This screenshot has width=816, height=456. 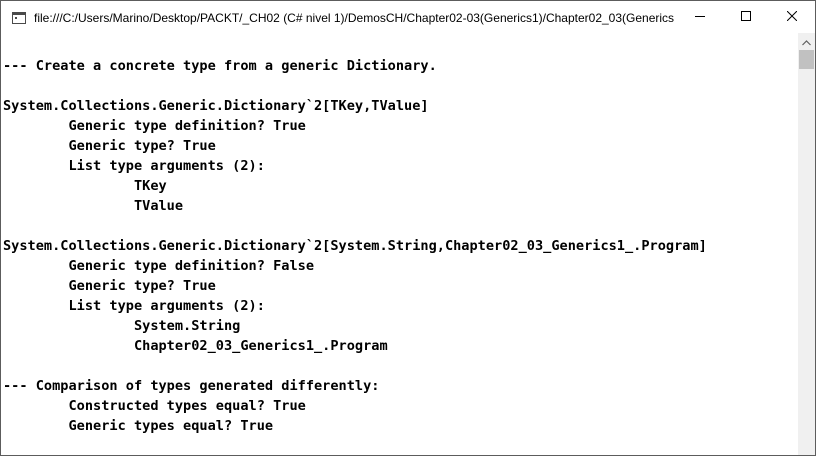 What do you see at coordinates (154, 126) in the screenshot?
I see `console-line: Generic type definition? True` at bounding box center [154, 126].